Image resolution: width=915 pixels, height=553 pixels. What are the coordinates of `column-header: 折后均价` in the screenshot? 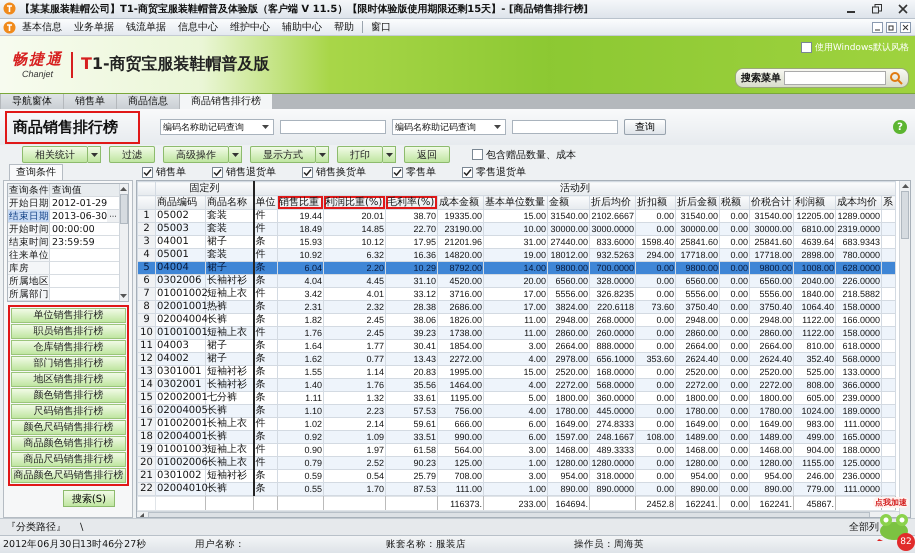 It's located at (613, 203).